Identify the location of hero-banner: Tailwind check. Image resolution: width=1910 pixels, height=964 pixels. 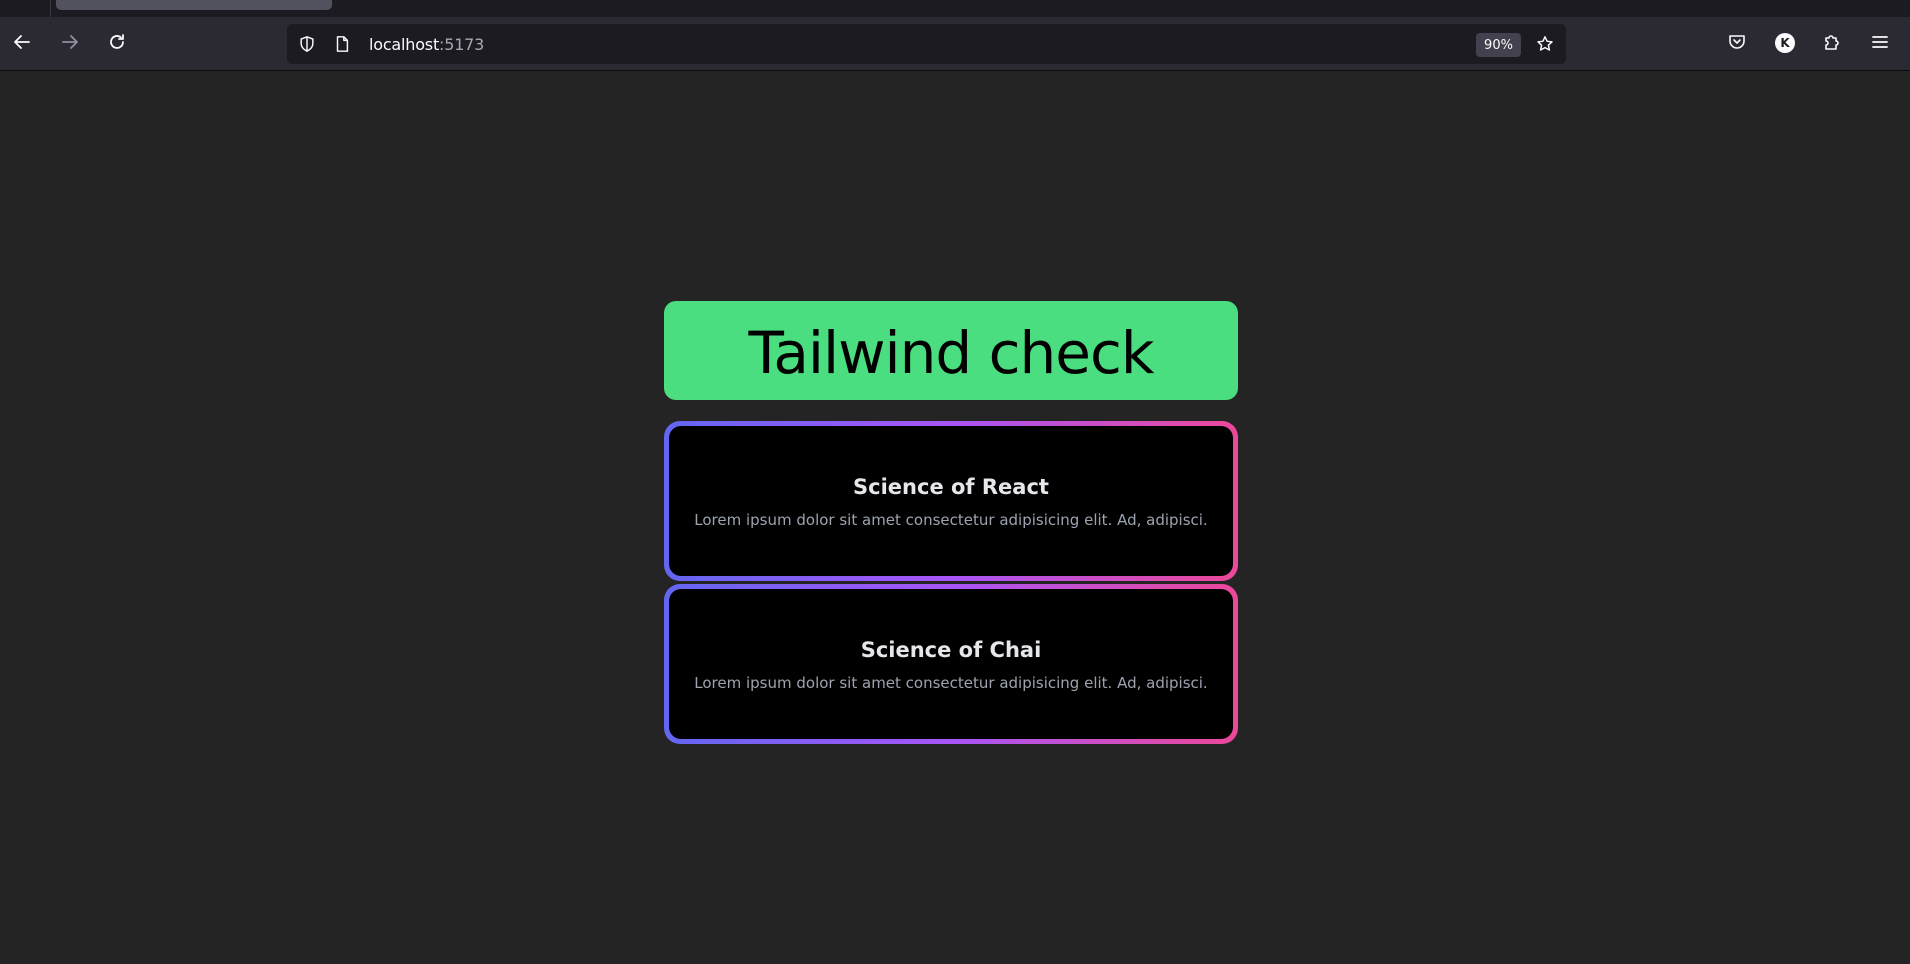
(951, 350).